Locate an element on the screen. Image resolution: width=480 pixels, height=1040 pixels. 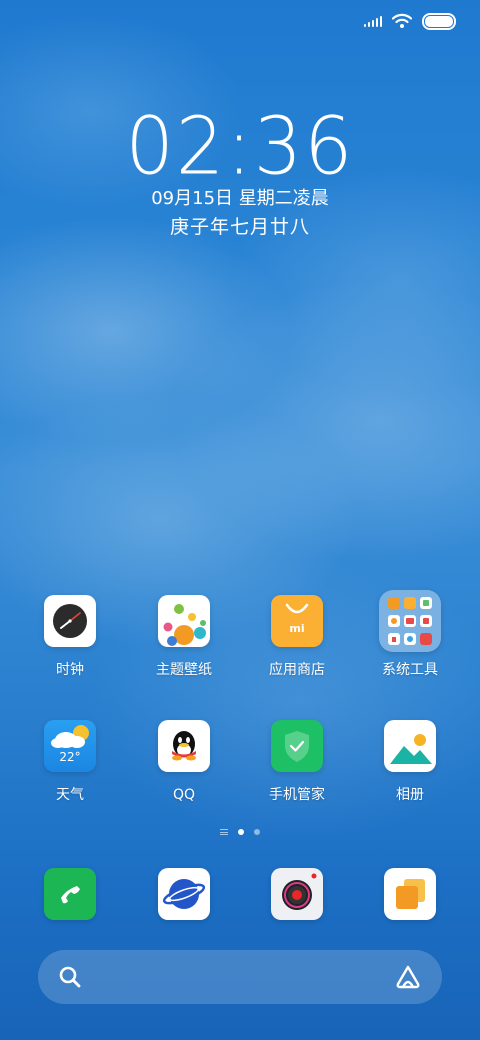
app-clock: 时钟 is located at coordinates (70, 636).